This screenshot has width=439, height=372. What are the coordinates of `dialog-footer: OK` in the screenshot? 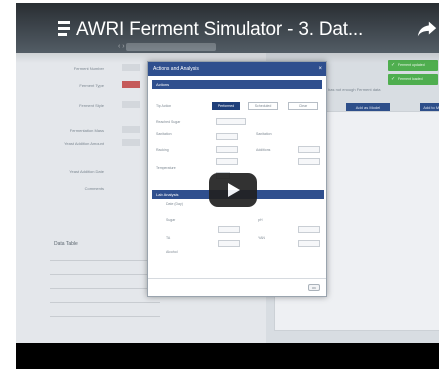 It's located at (237, 287).